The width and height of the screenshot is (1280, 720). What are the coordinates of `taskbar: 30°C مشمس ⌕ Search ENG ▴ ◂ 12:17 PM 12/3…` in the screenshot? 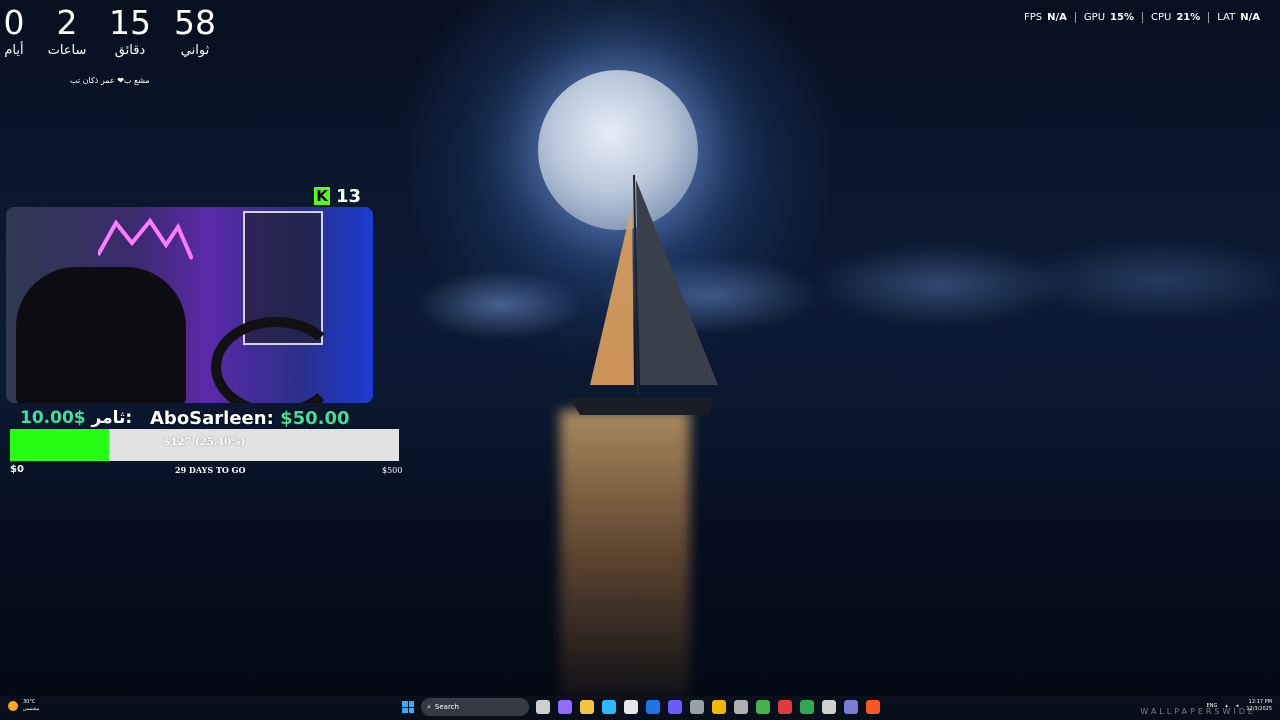 It's located at (640, 708).